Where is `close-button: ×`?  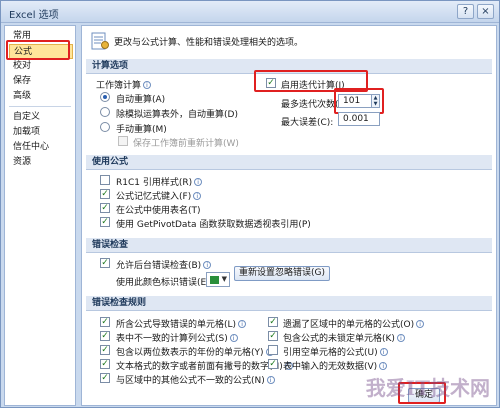 close-button: × is located at coordinates (485, 11).